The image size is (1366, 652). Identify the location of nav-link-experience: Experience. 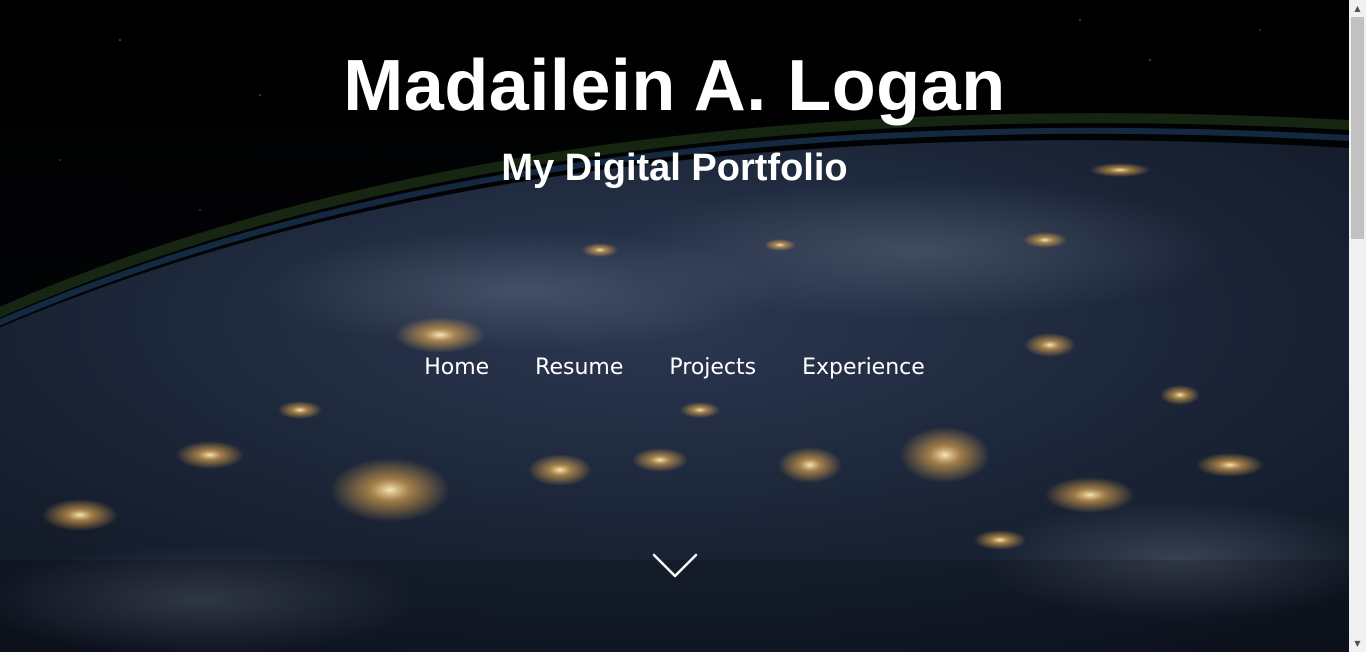
(863, 368).